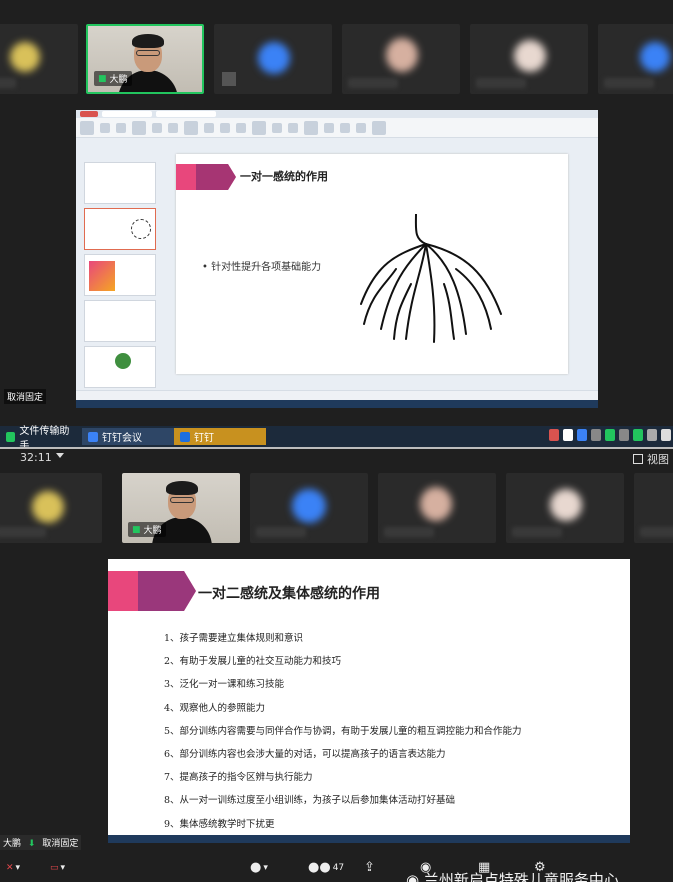 The width and height of the screenshot is (673, 882). I want to click on list-item: 8、从一对一训练过度至小组训练，为孩子以后参加集体活动打好基础, so click(310, 801).